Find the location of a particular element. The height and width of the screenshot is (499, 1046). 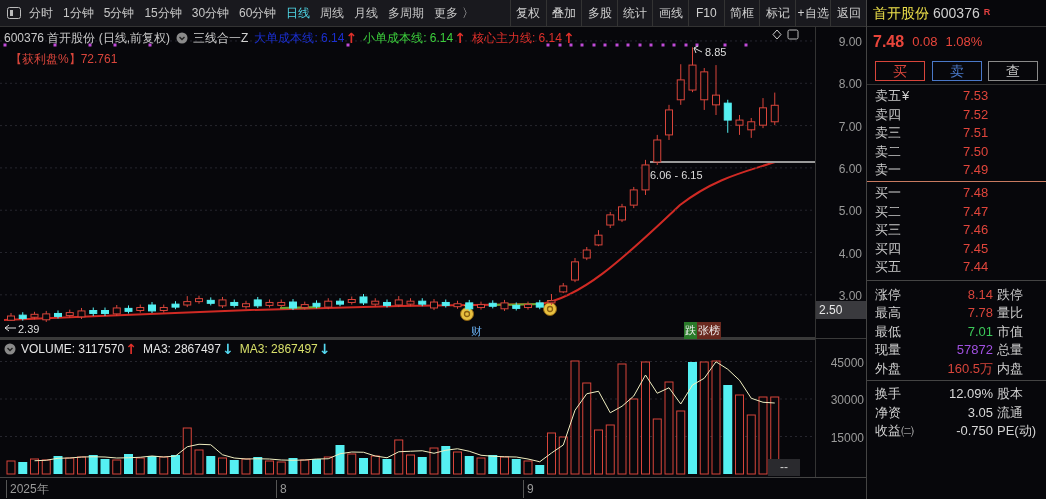

order-price: 7.50 is located at coordinates (976, 151).